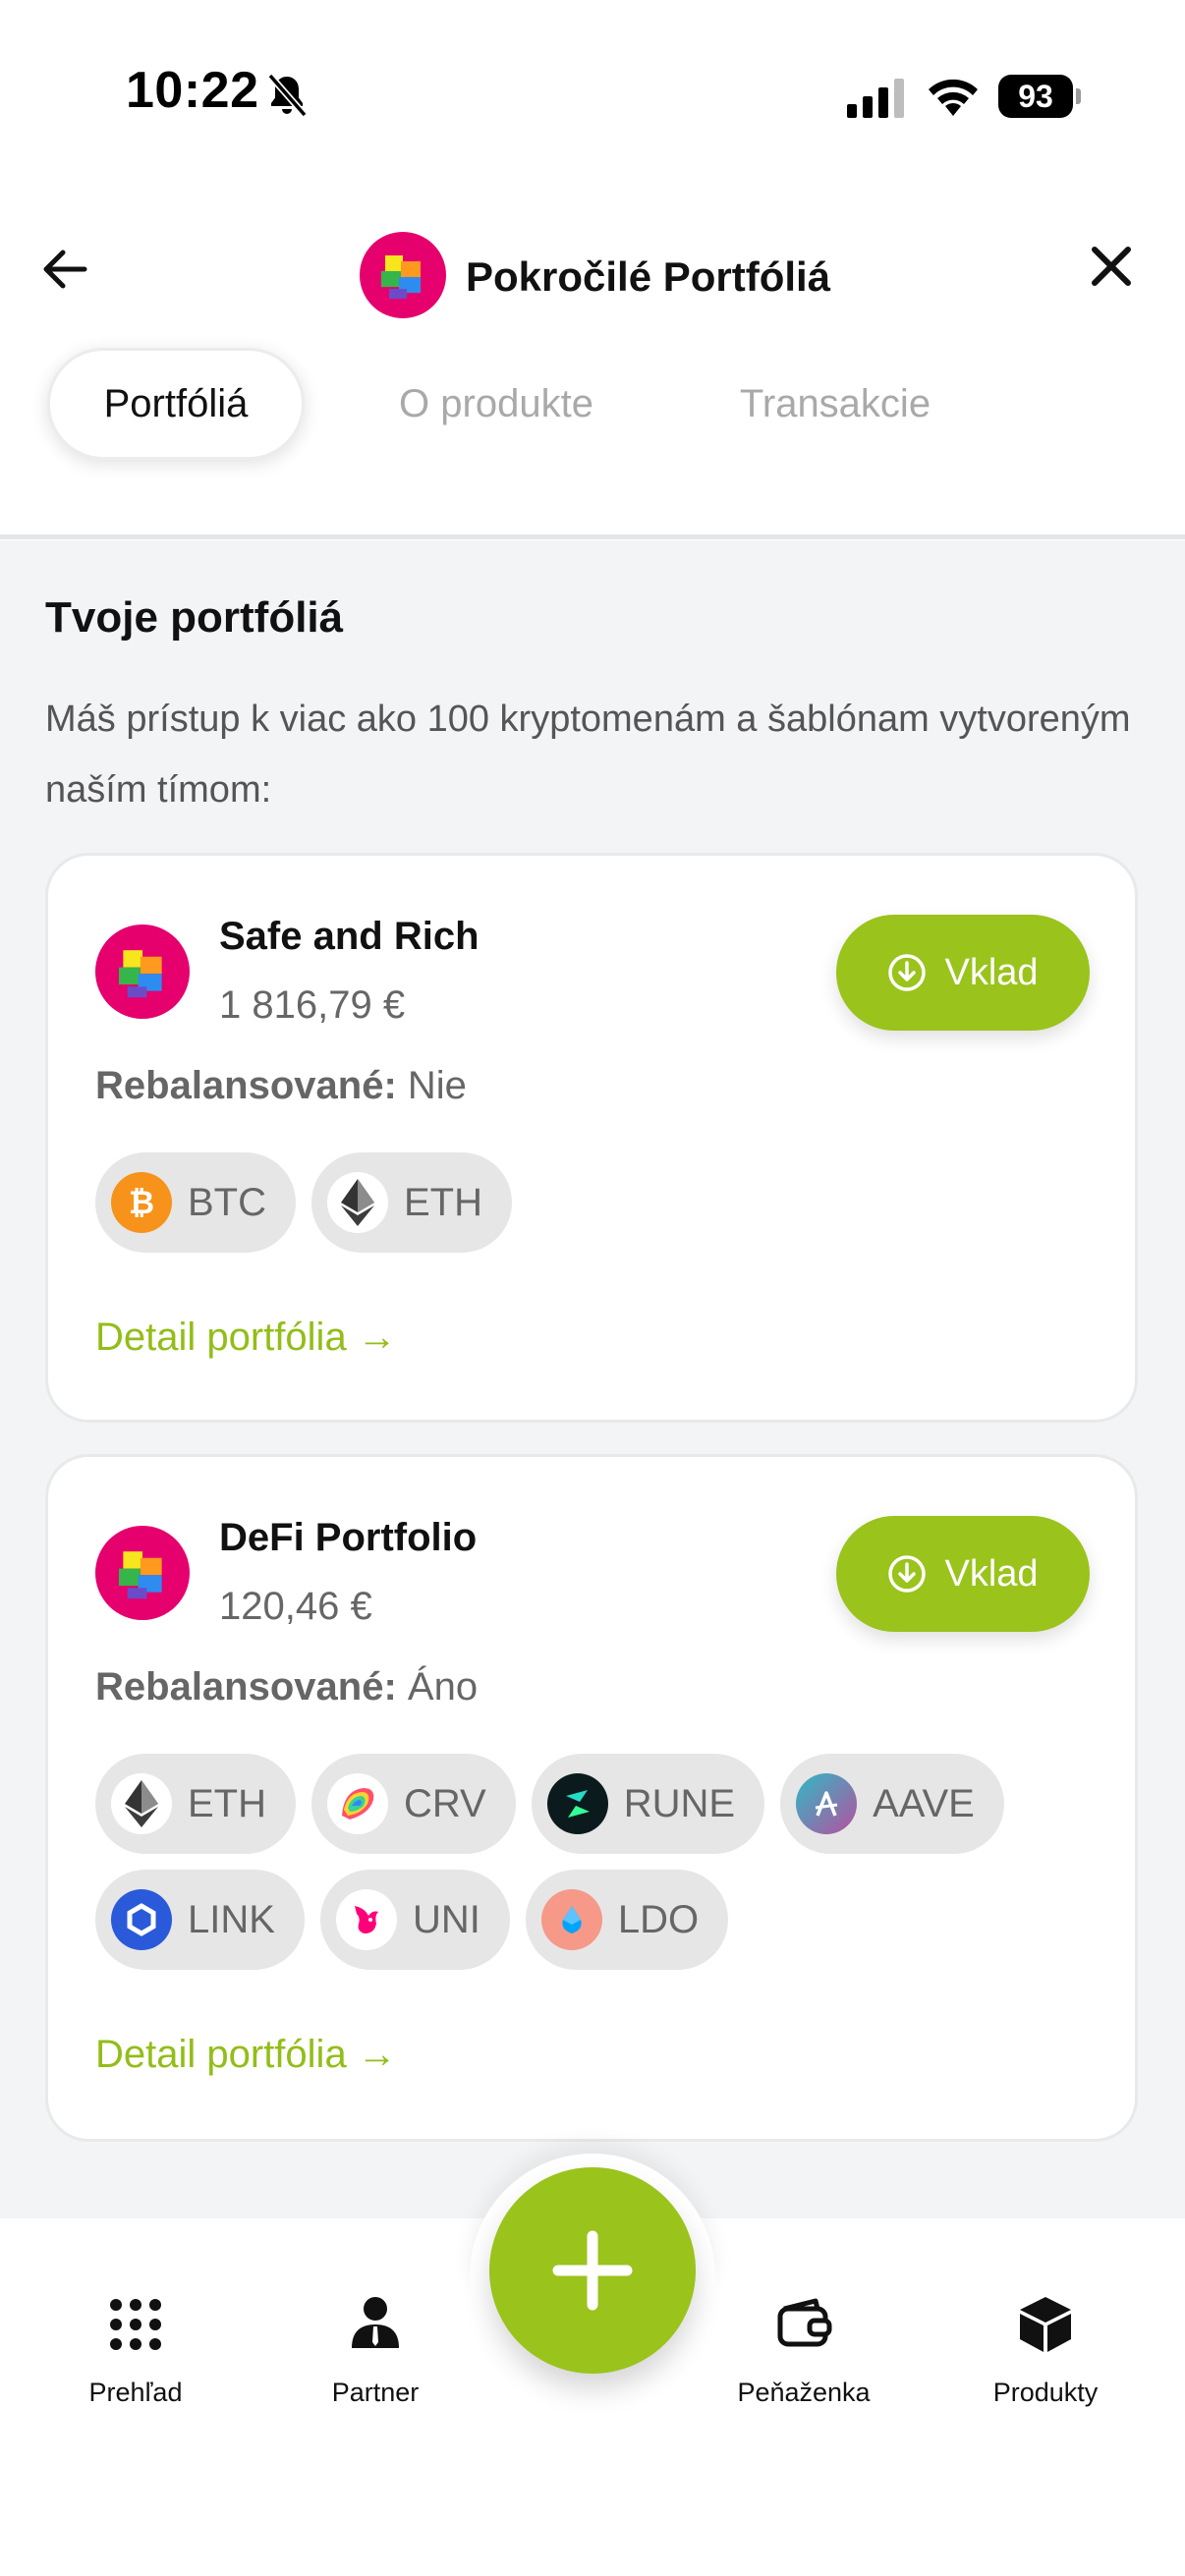 The width and height of the screenshot is (1185, 2576). What do you see at coordinates (349, 1537) in the screenshot?
I see `portfolio-name: DeFi Portfolio` at bounding box center [349, 1537].